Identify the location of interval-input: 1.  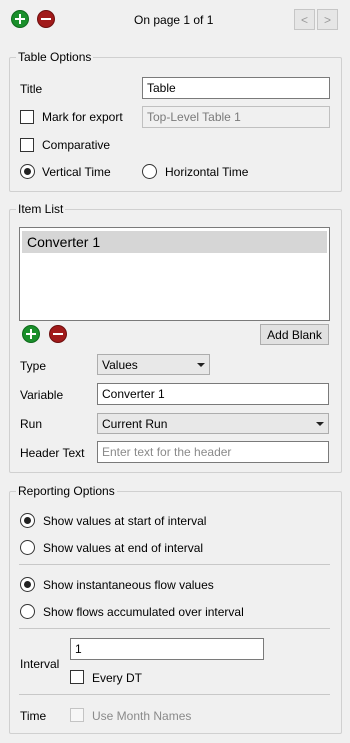
(167, 649).